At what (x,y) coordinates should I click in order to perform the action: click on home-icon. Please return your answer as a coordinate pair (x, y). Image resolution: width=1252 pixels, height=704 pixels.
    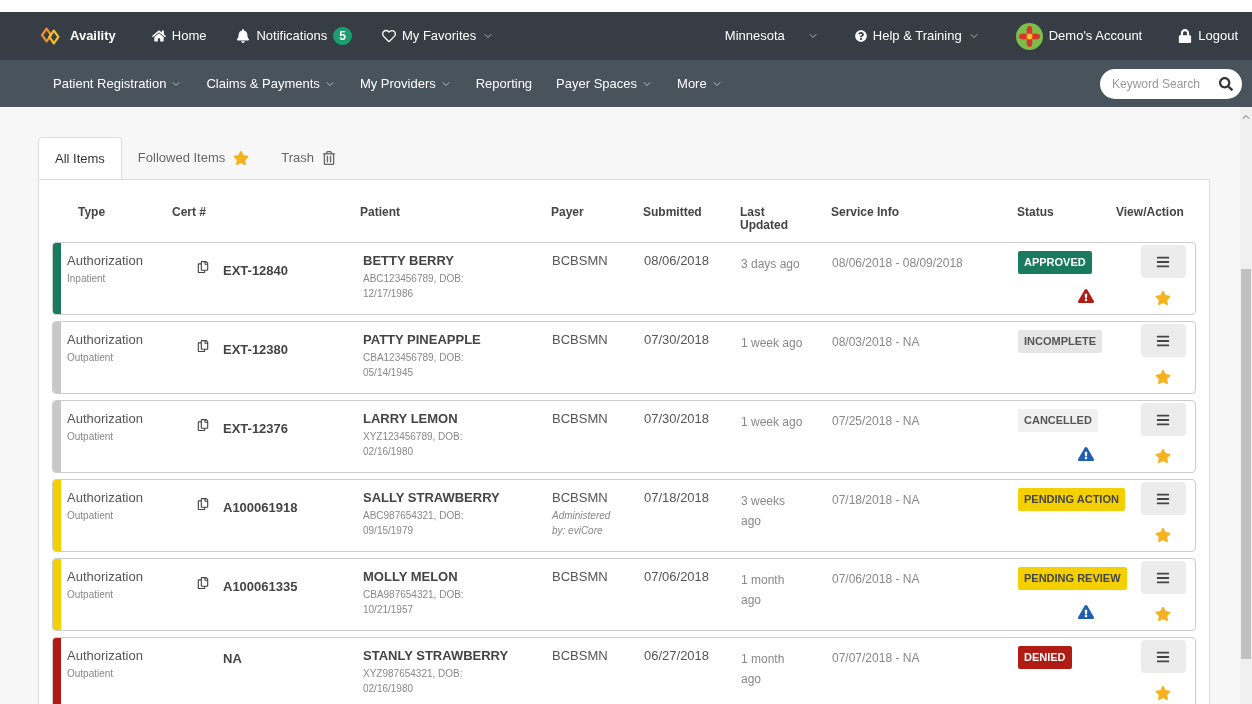
    Looking at the image, I should click on (158, 36).